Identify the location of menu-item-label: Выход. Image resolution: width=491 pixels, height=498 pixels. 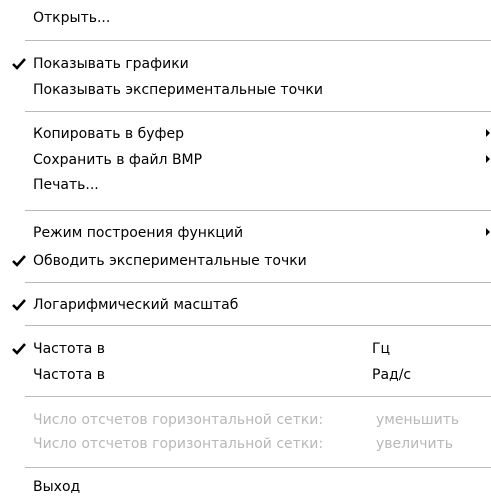
(57, 487).